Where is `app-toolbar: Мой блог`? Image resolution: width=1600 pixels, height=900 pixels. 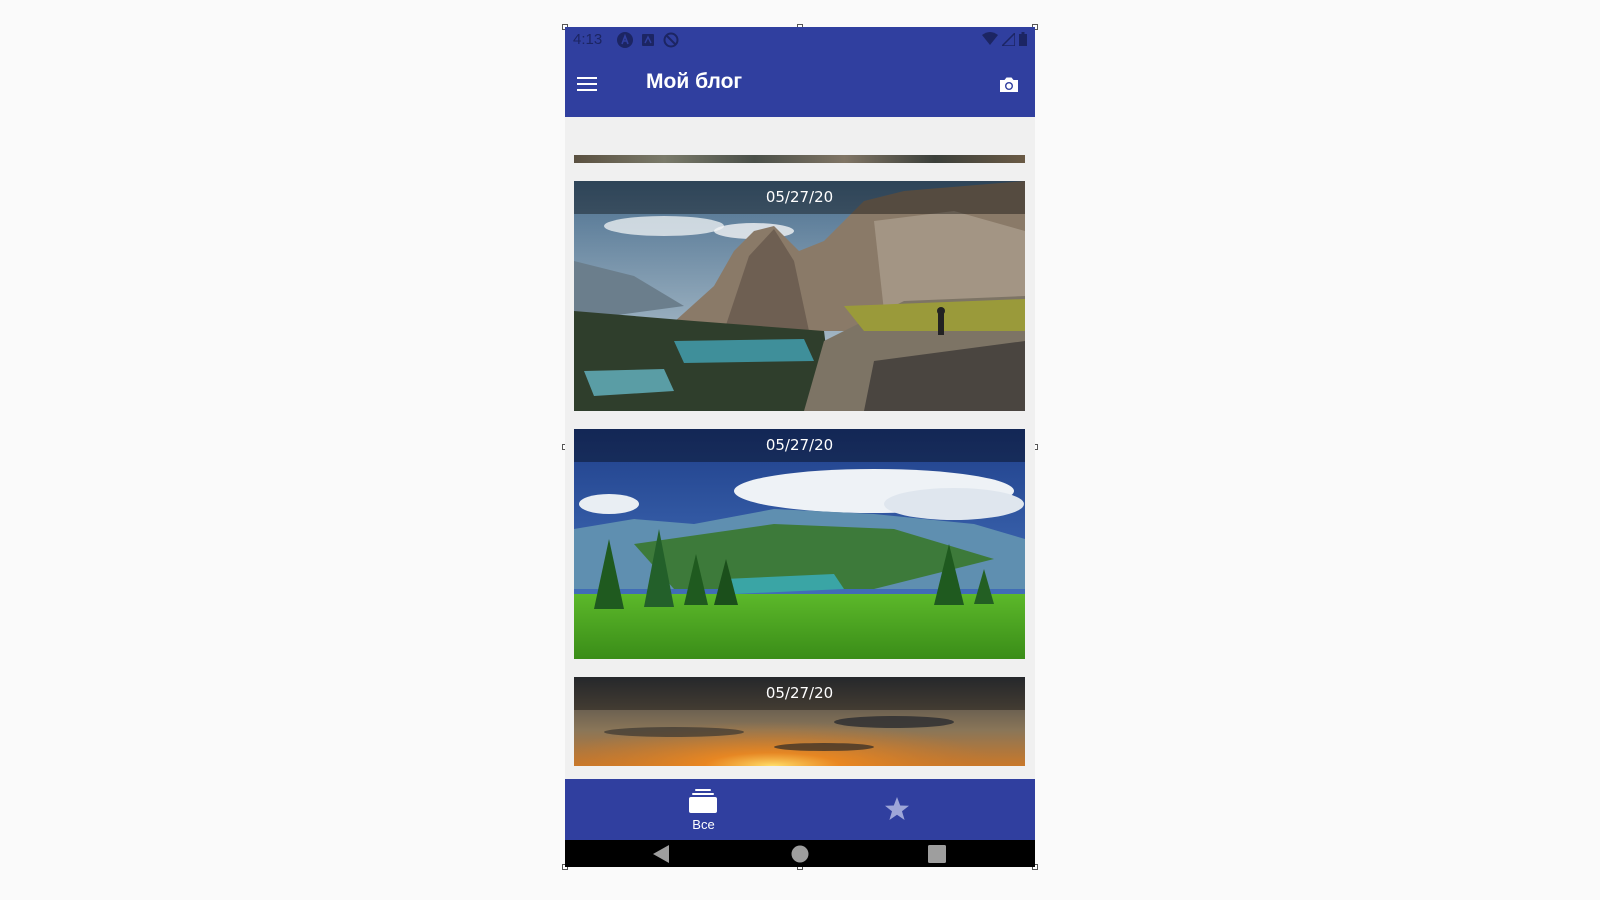 app-toolbar: Мой блог is located at coordinates (800, 85).